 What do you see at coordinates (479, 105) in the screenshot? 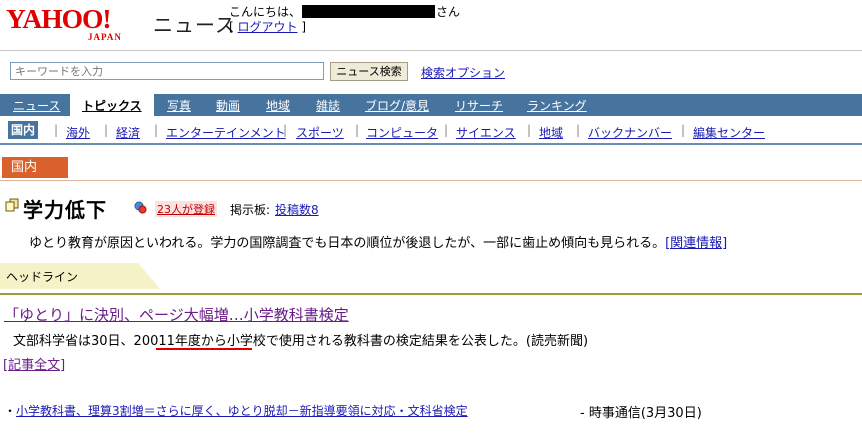
I see `nav-research: リサーチ` at bounding box center [479, 105].